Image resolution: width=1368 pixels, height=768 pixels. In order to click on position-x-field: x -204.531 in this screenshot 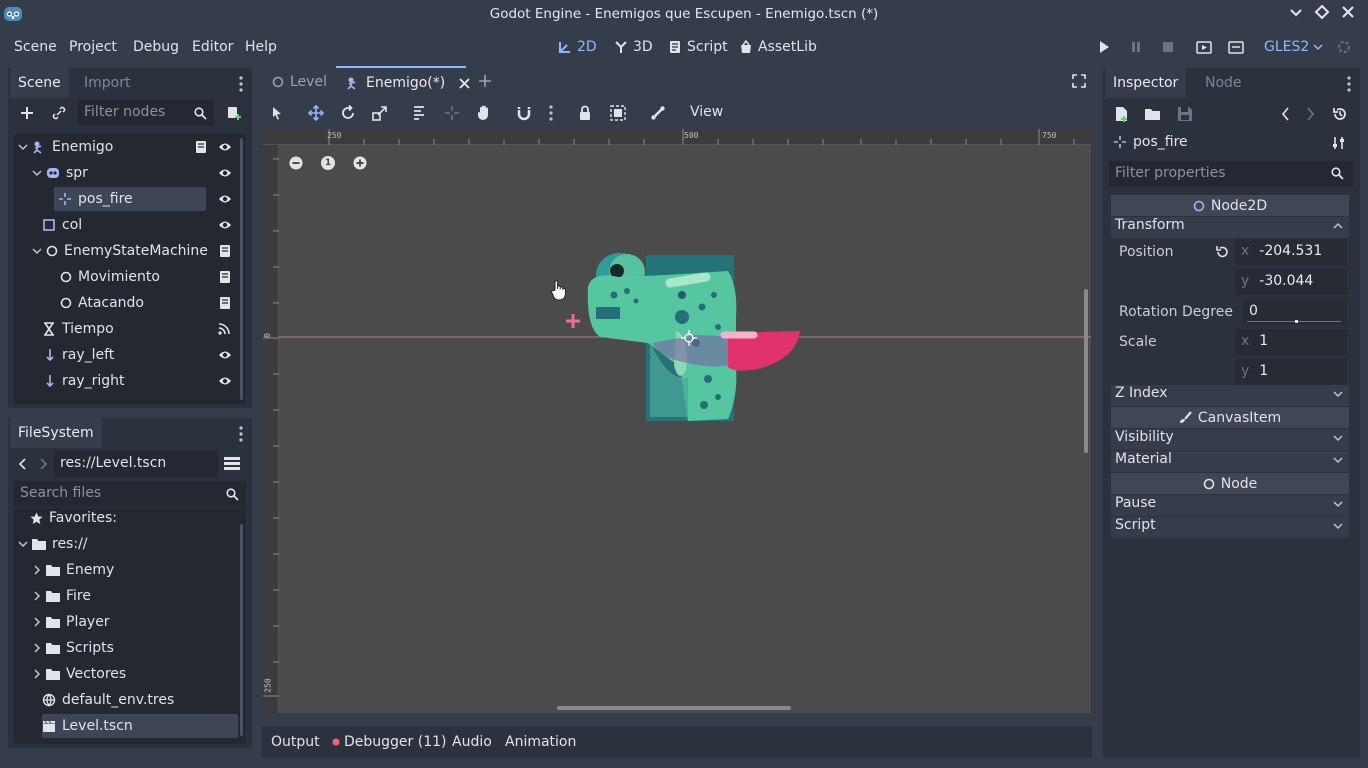, I will do `click(1291, 252)`.